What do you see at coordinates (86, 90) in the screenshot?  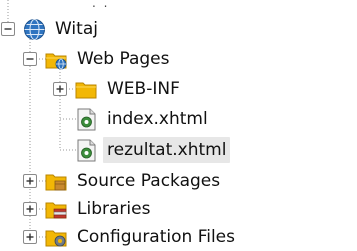 I see `folder-icon` at bounding box center [86, 90].